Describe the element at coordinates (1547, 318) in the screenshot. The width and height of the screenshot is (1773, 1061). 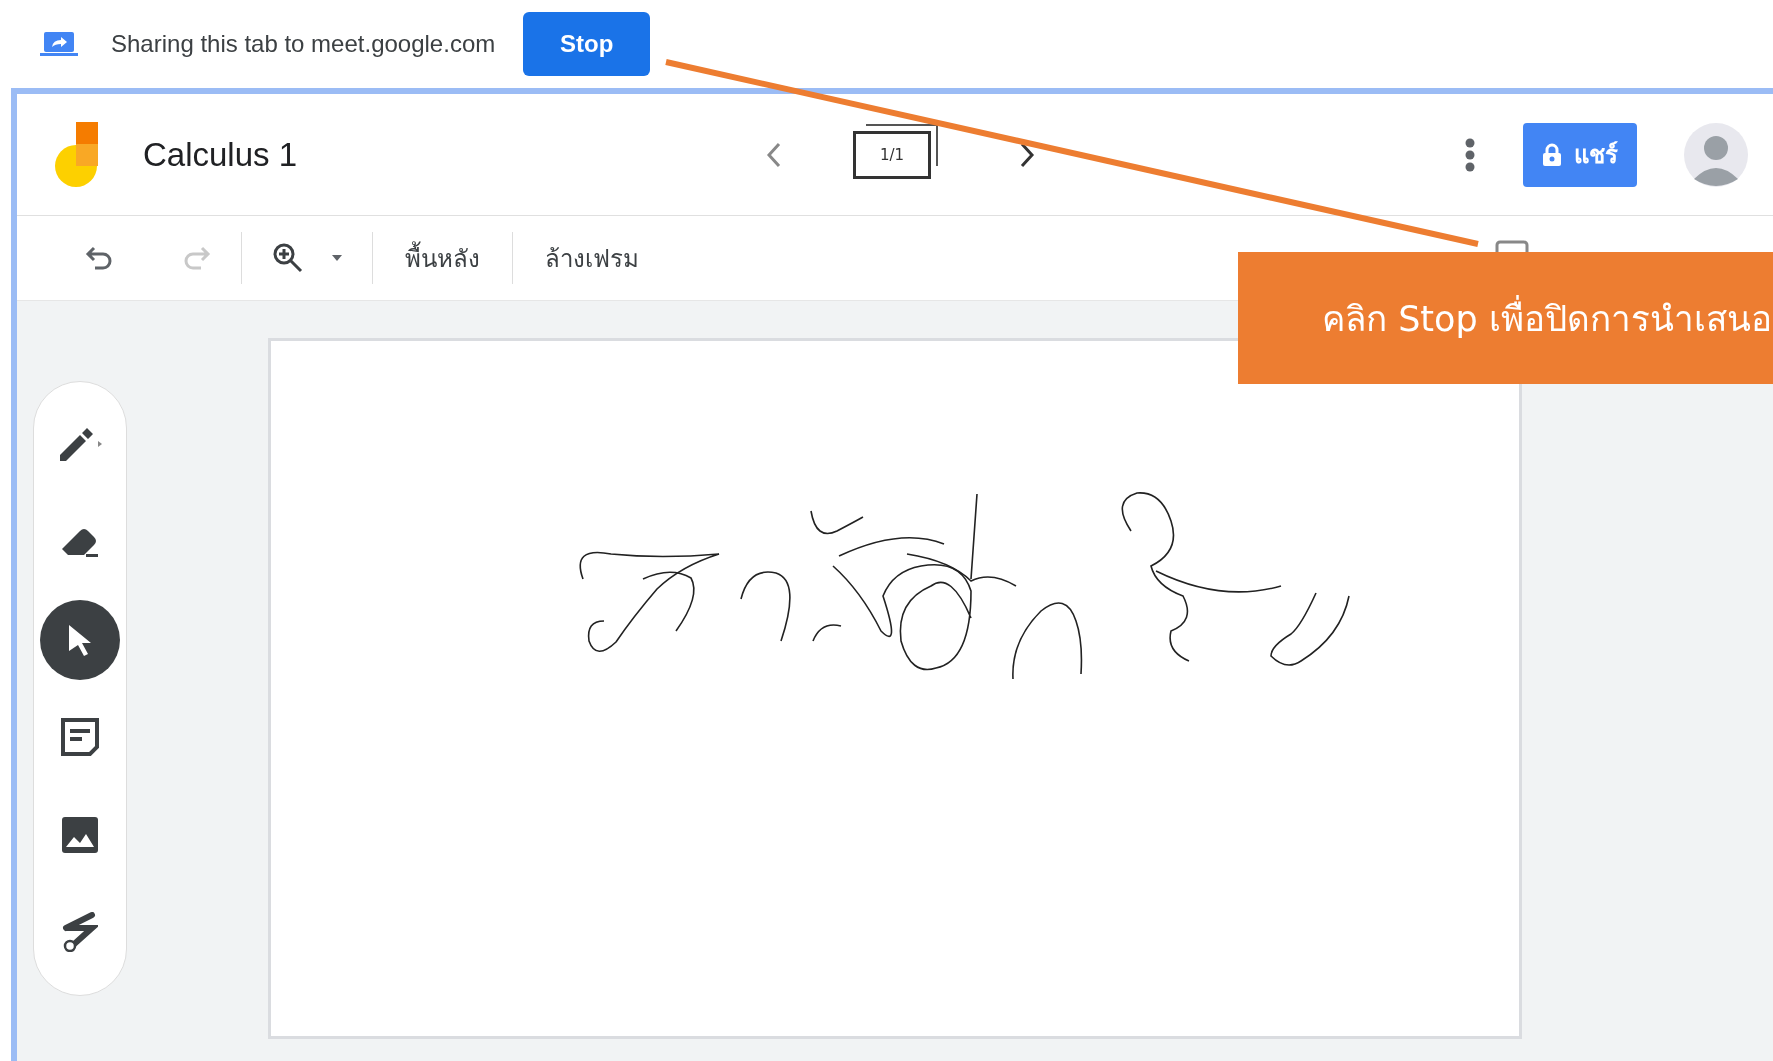
I see `callout-text: คลิก Stop เพื่อปิดการนำเสนอ` at that location.